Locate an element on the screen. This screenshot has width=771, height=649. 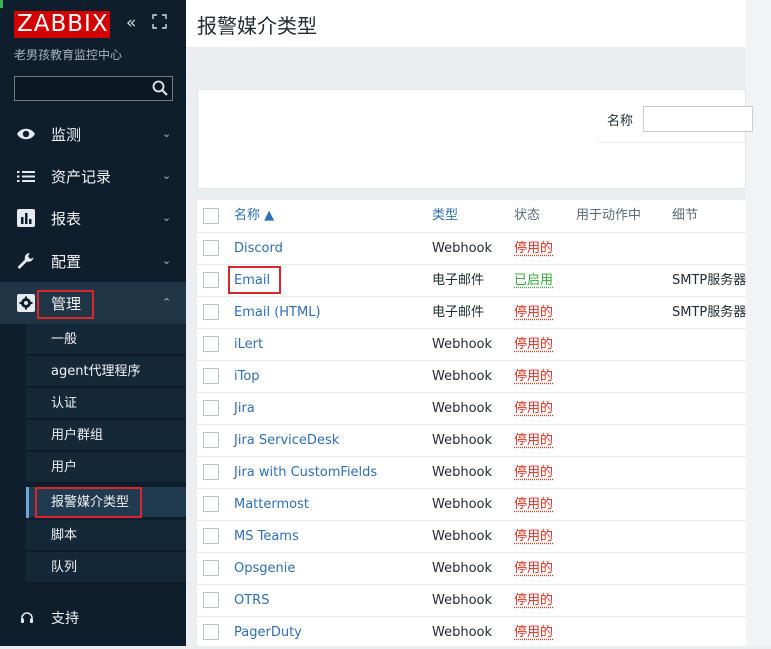
table-row: Jira ServiceDesk Webhook 停用的 is located at coordinates (471, 440).